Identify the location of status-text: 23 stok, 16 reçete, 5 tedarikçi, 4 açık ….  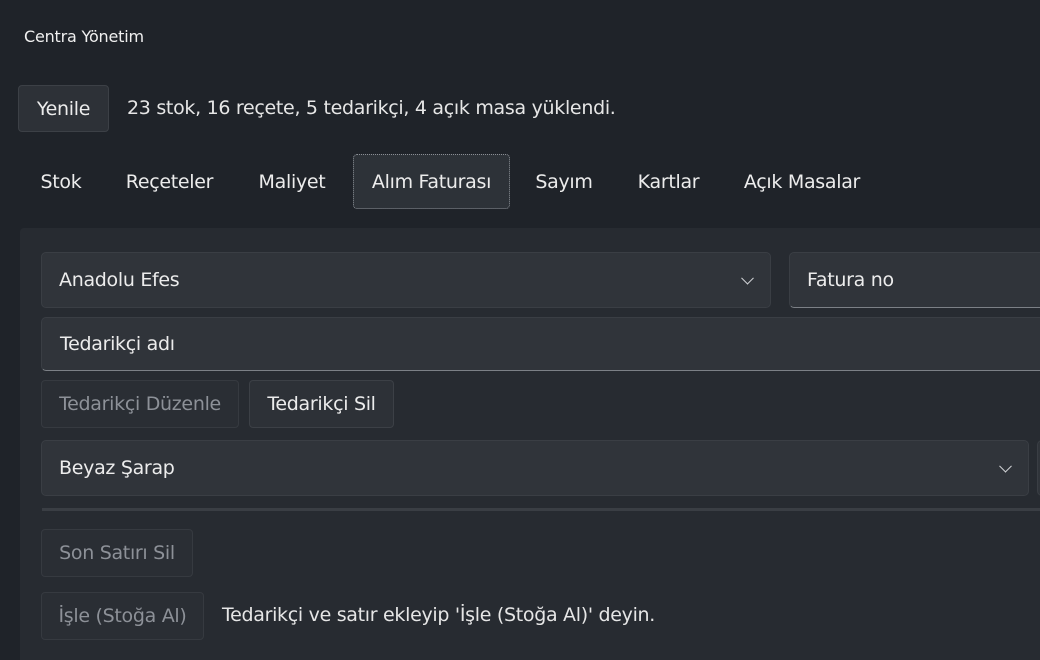
(371, 108).